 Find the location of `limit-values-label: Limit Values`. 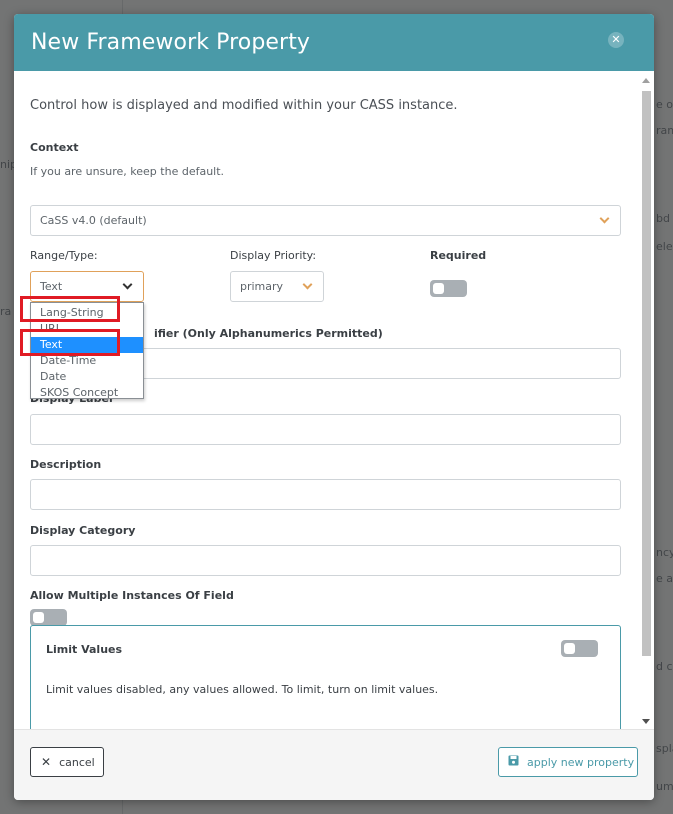

limit-values-label: Limit Values is located at coordinates (84, 649).